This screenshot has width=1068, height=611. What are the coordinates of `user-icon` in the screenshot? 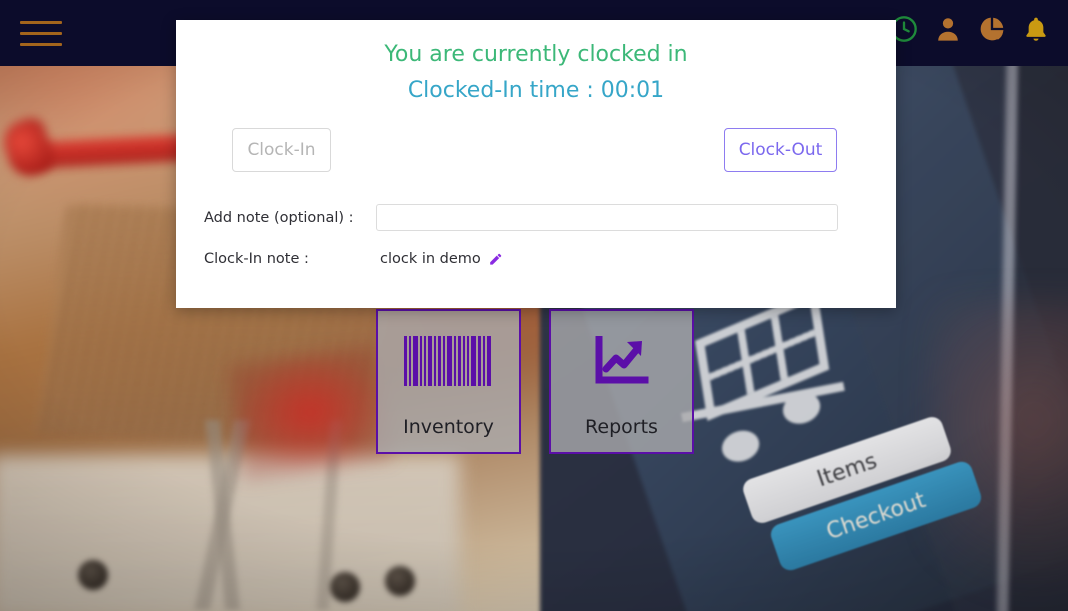 It's located at (948, 29).